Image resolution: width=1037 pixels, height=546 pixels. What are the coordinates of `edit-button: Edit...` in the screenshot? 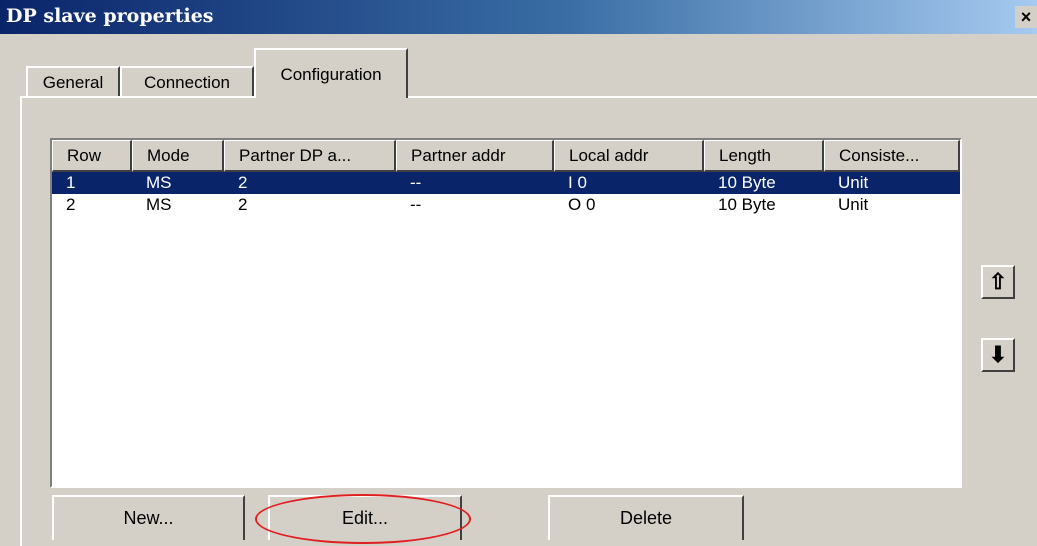 It's located at (365, 517).